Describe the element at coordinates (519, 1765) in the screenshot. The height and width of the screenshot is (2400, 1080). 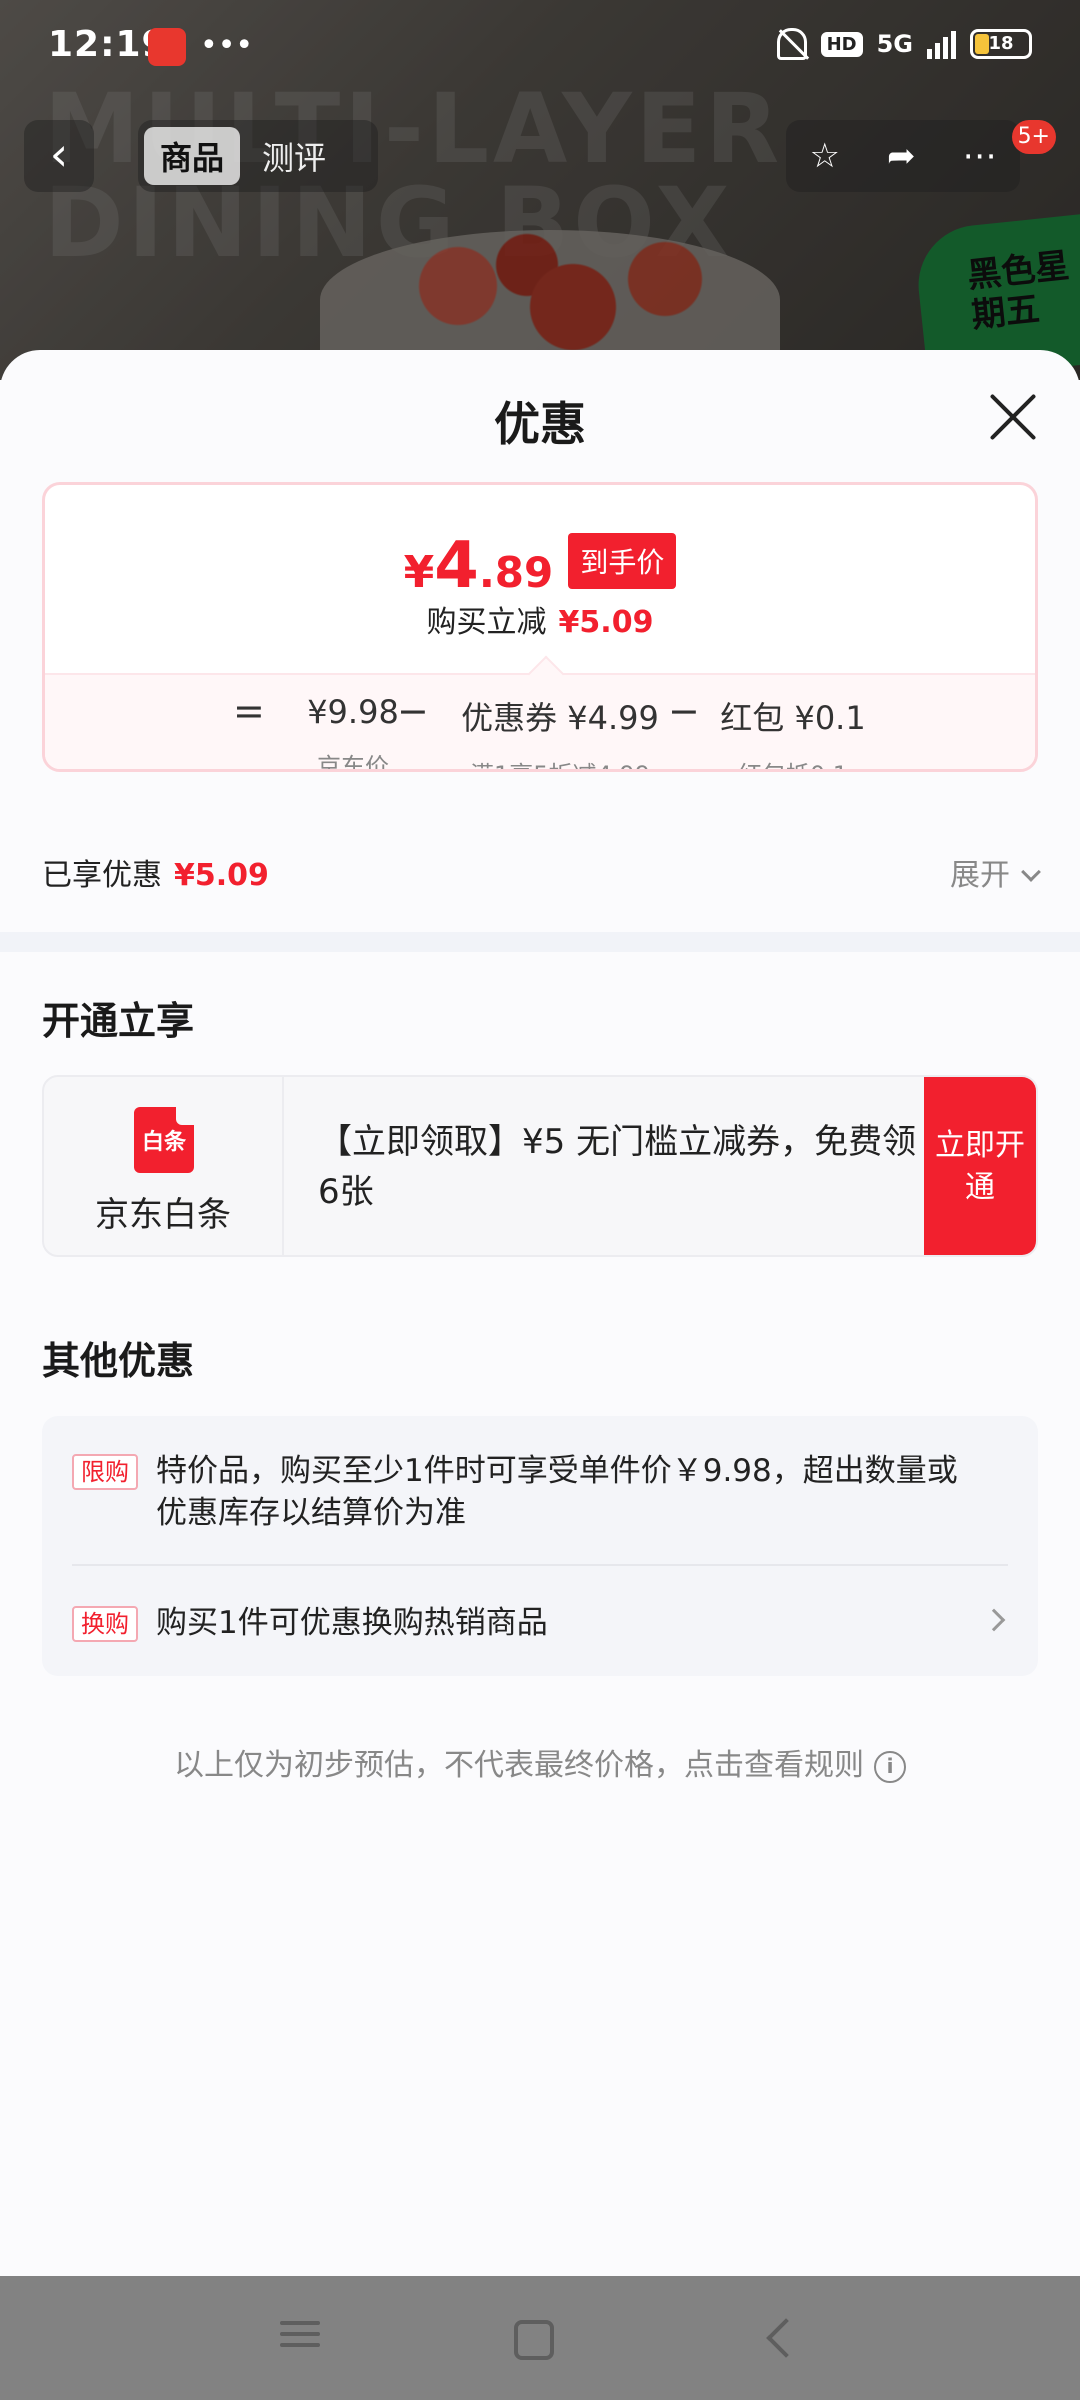
I see `disclaimer-text: 以上仅为初步预估，不代表最终价格，点击查看规则` at that location.